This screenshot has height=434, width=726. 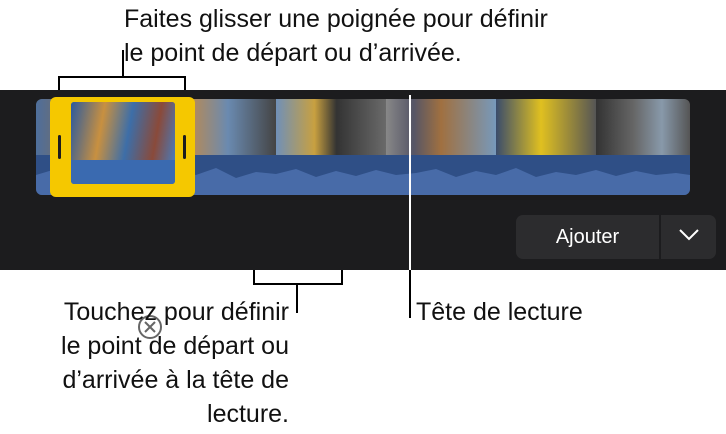 I want to click on top-callout-leader, so click(x=123, y=64).